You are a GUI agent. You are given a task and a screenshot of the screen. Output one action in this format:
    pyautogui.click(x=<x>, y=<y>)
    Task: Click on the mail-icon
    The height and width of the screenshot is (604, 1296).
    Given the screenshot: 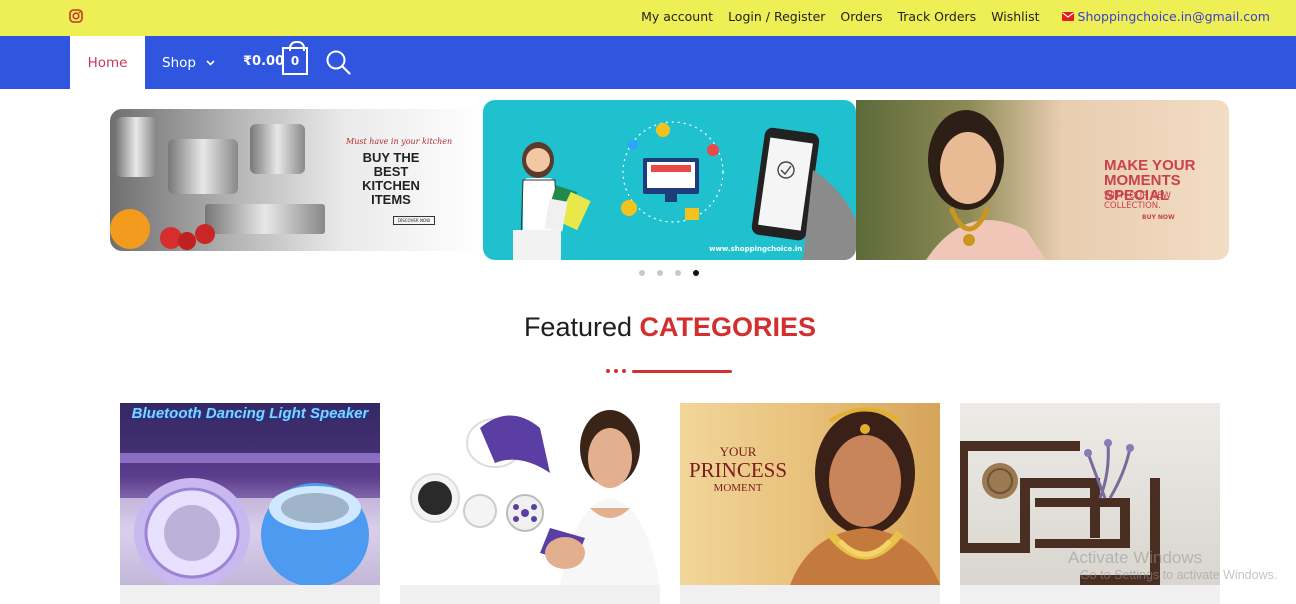 What is the action you would take?
    pyautogui.click(x=1067, y=16)
    